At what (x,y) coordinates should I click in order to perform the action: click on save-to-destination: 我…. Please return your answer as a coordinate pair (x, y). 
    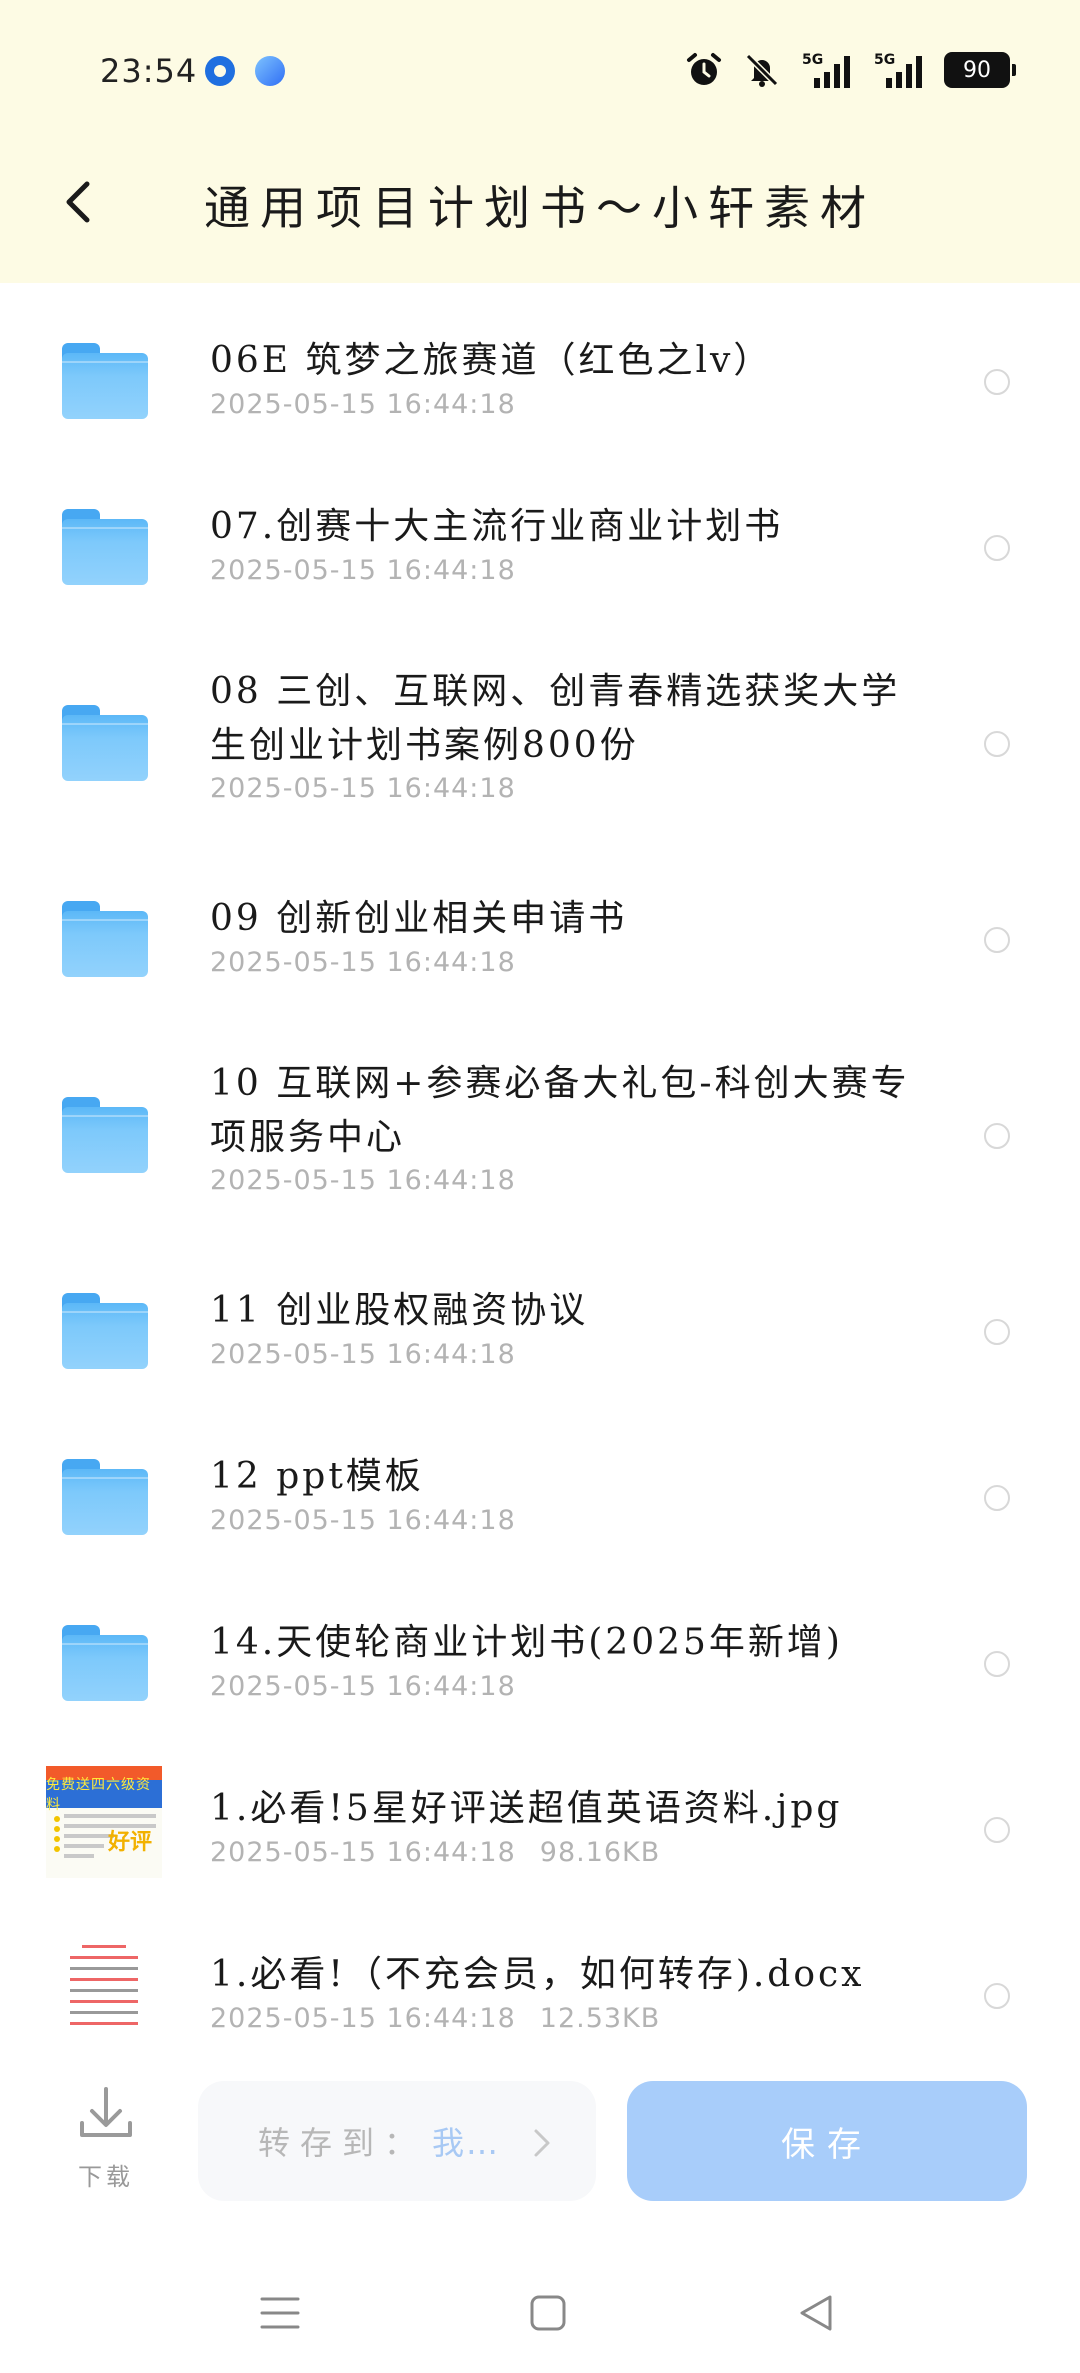
    Looking at the image, I should click on (466, 2143).